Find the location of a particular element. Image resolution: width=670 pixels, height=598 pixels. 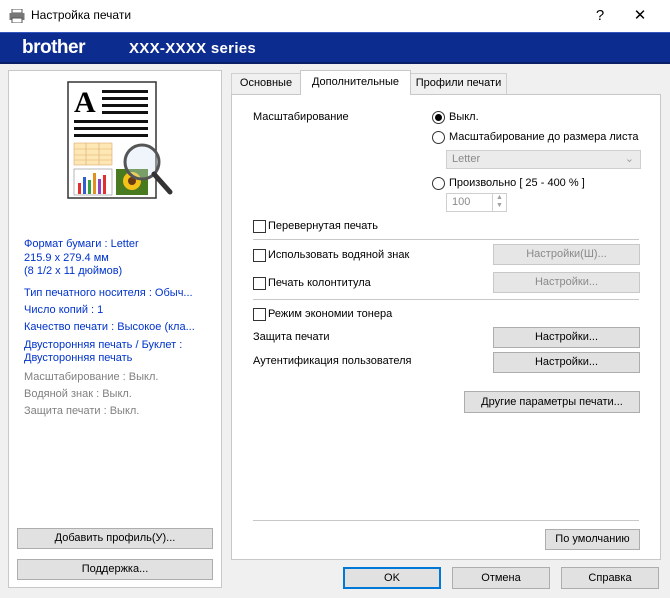

toner-save-label: Режим экономии тонера is located at coordinates (330, 314).